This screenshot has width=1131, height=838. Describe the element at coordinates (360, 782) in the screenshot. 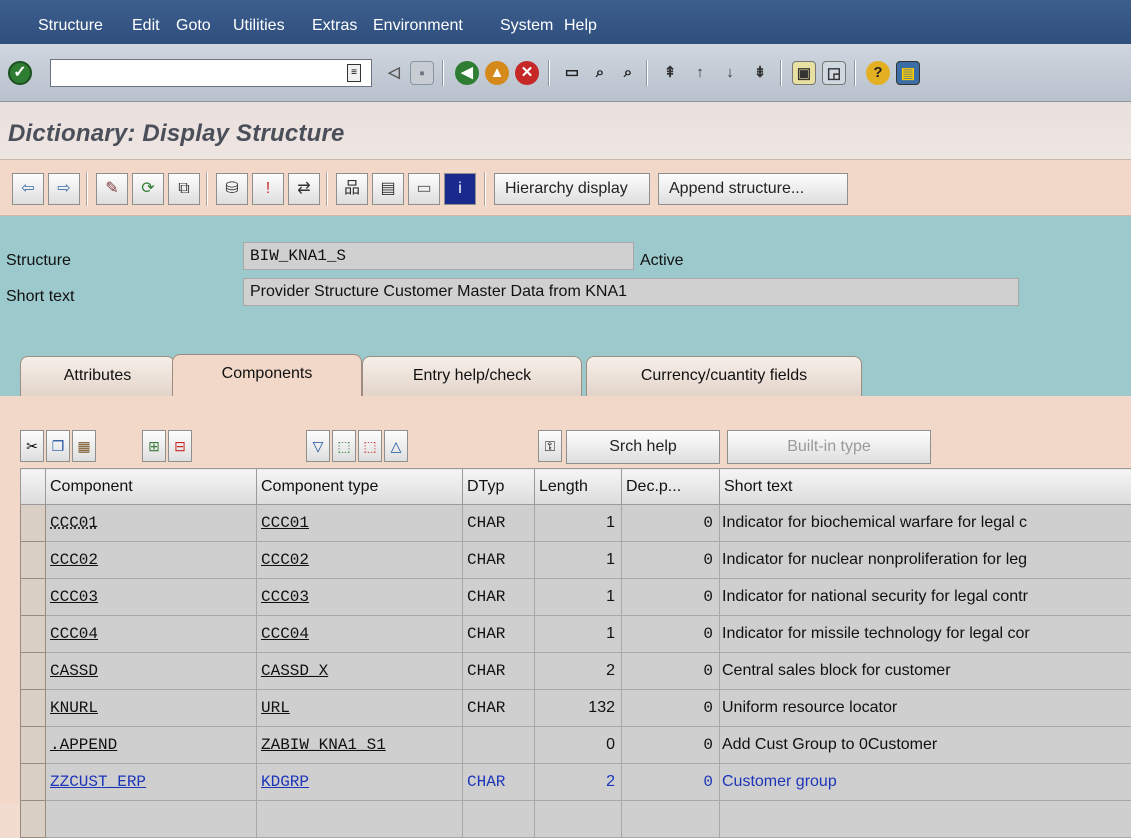

I see `component-type-cell: KDGRP` at that location.